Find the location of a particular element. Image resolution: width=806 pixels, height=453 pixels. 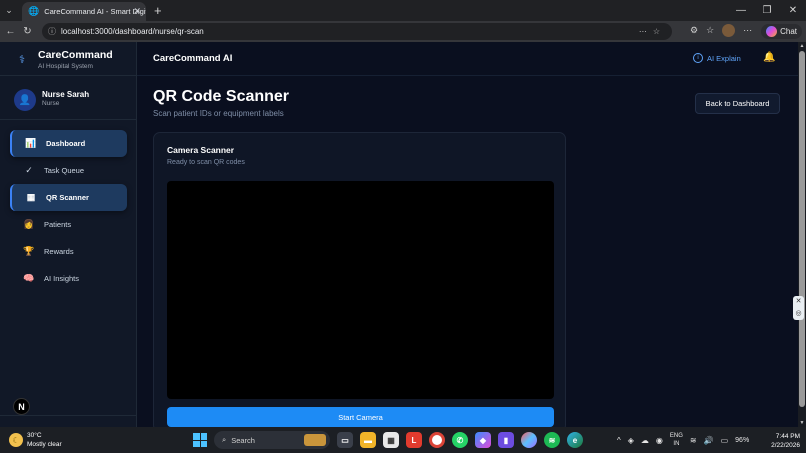

address-bar-actions: ⋯☆ is located at coordinates (652, 31).